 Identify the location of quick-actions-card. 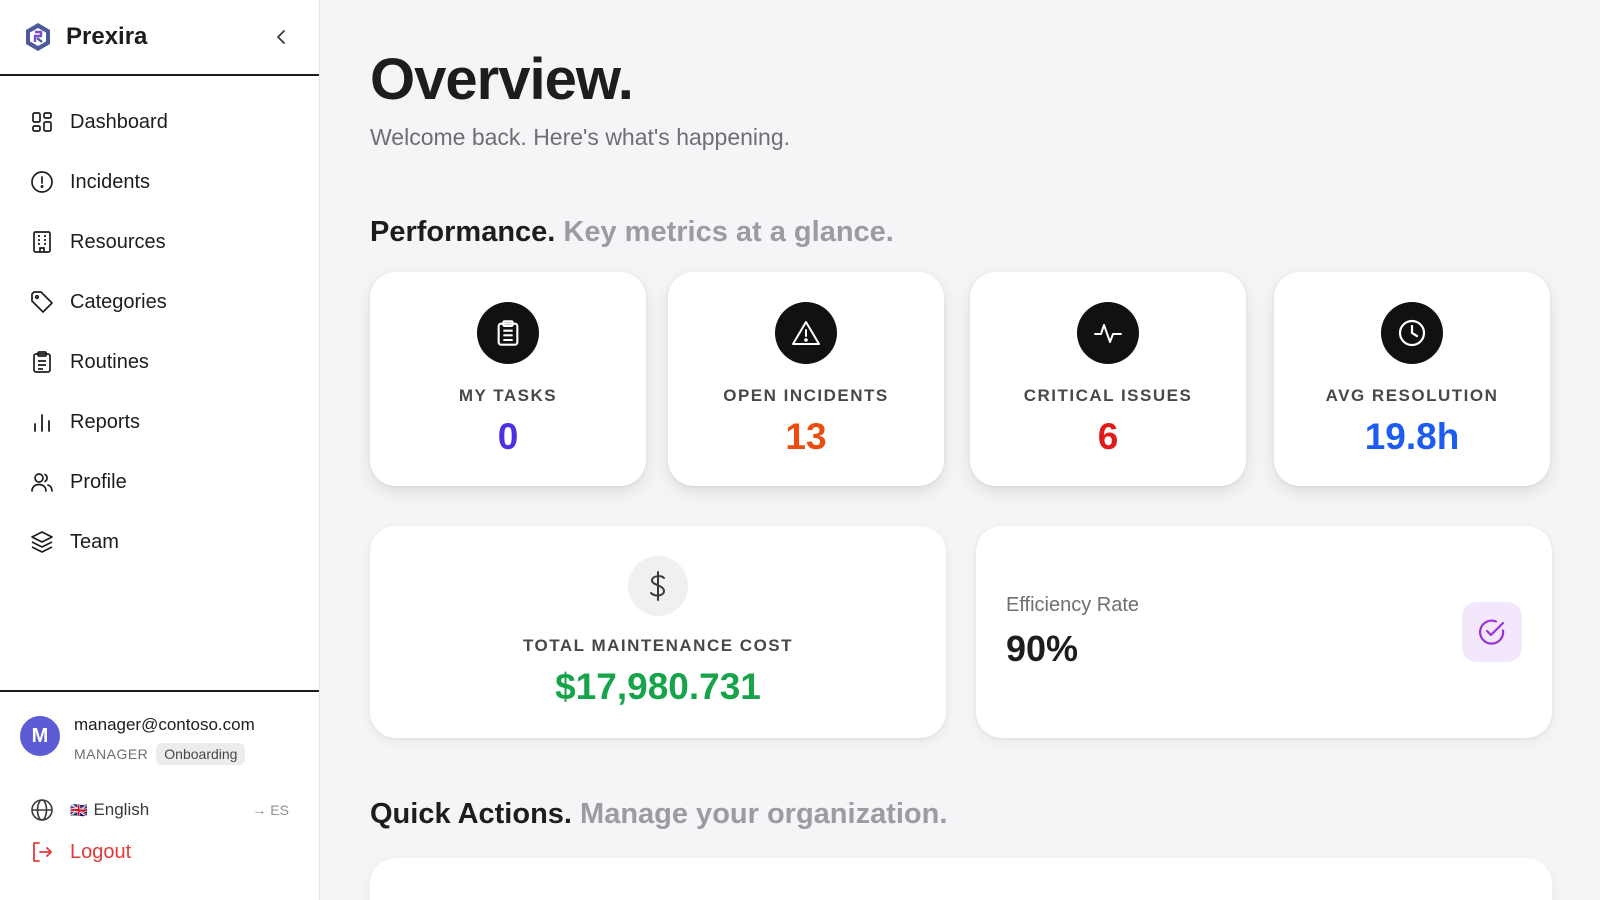
(961, 879).